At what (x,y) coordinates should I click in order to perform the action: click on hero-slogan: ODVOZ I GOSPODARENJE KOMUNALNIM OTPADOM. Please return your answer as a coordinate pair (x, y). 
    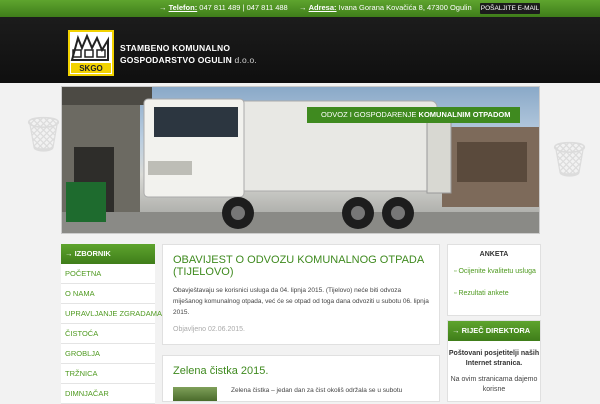
    Looking at the image, I should click on (414, 115).